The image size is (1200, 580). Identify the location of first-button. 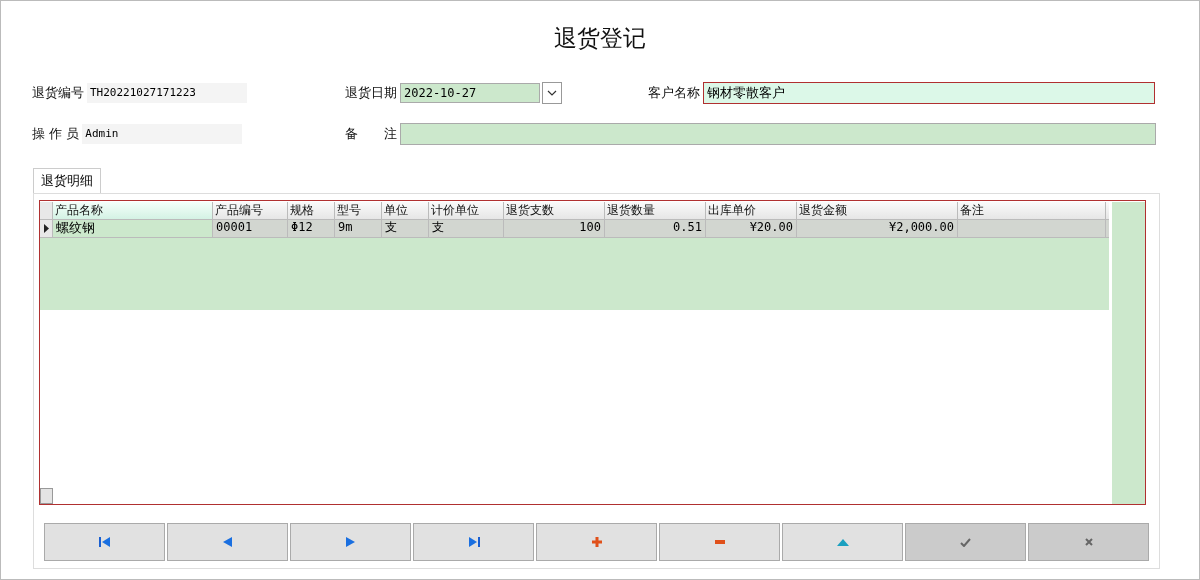
(104, 542).